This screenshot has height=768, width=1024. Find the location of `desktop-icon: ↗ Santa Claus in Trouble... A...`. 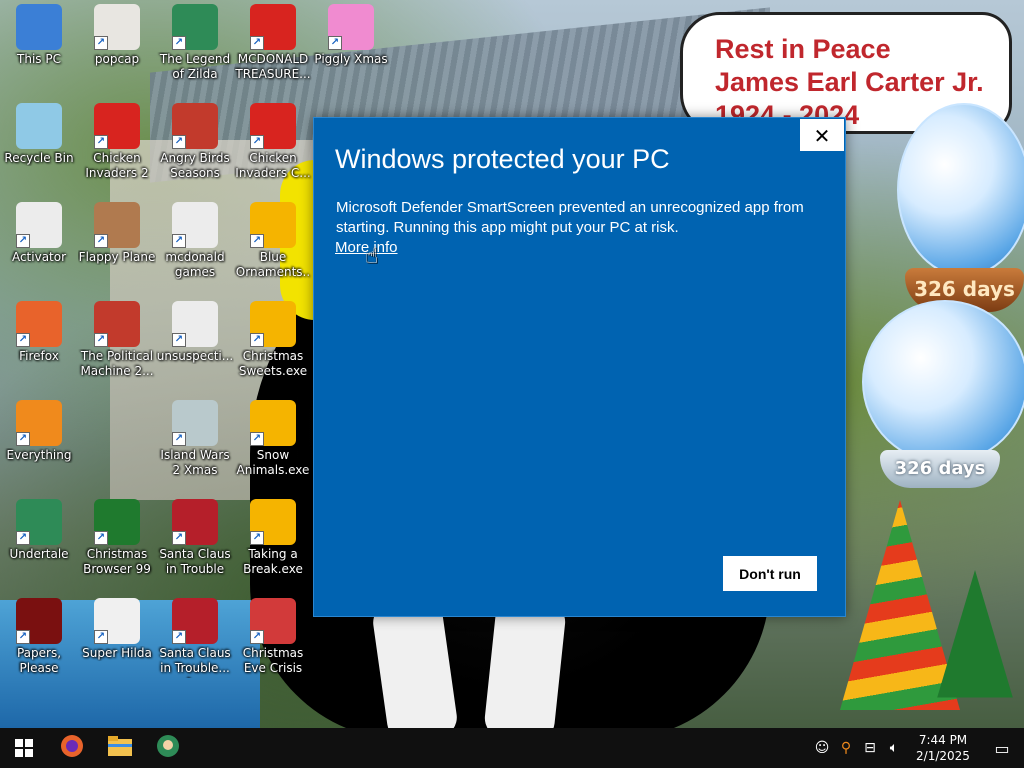

desktop-icon: ↗ Santa Claus in Trouble... A... is located at coordinates (195, 638).